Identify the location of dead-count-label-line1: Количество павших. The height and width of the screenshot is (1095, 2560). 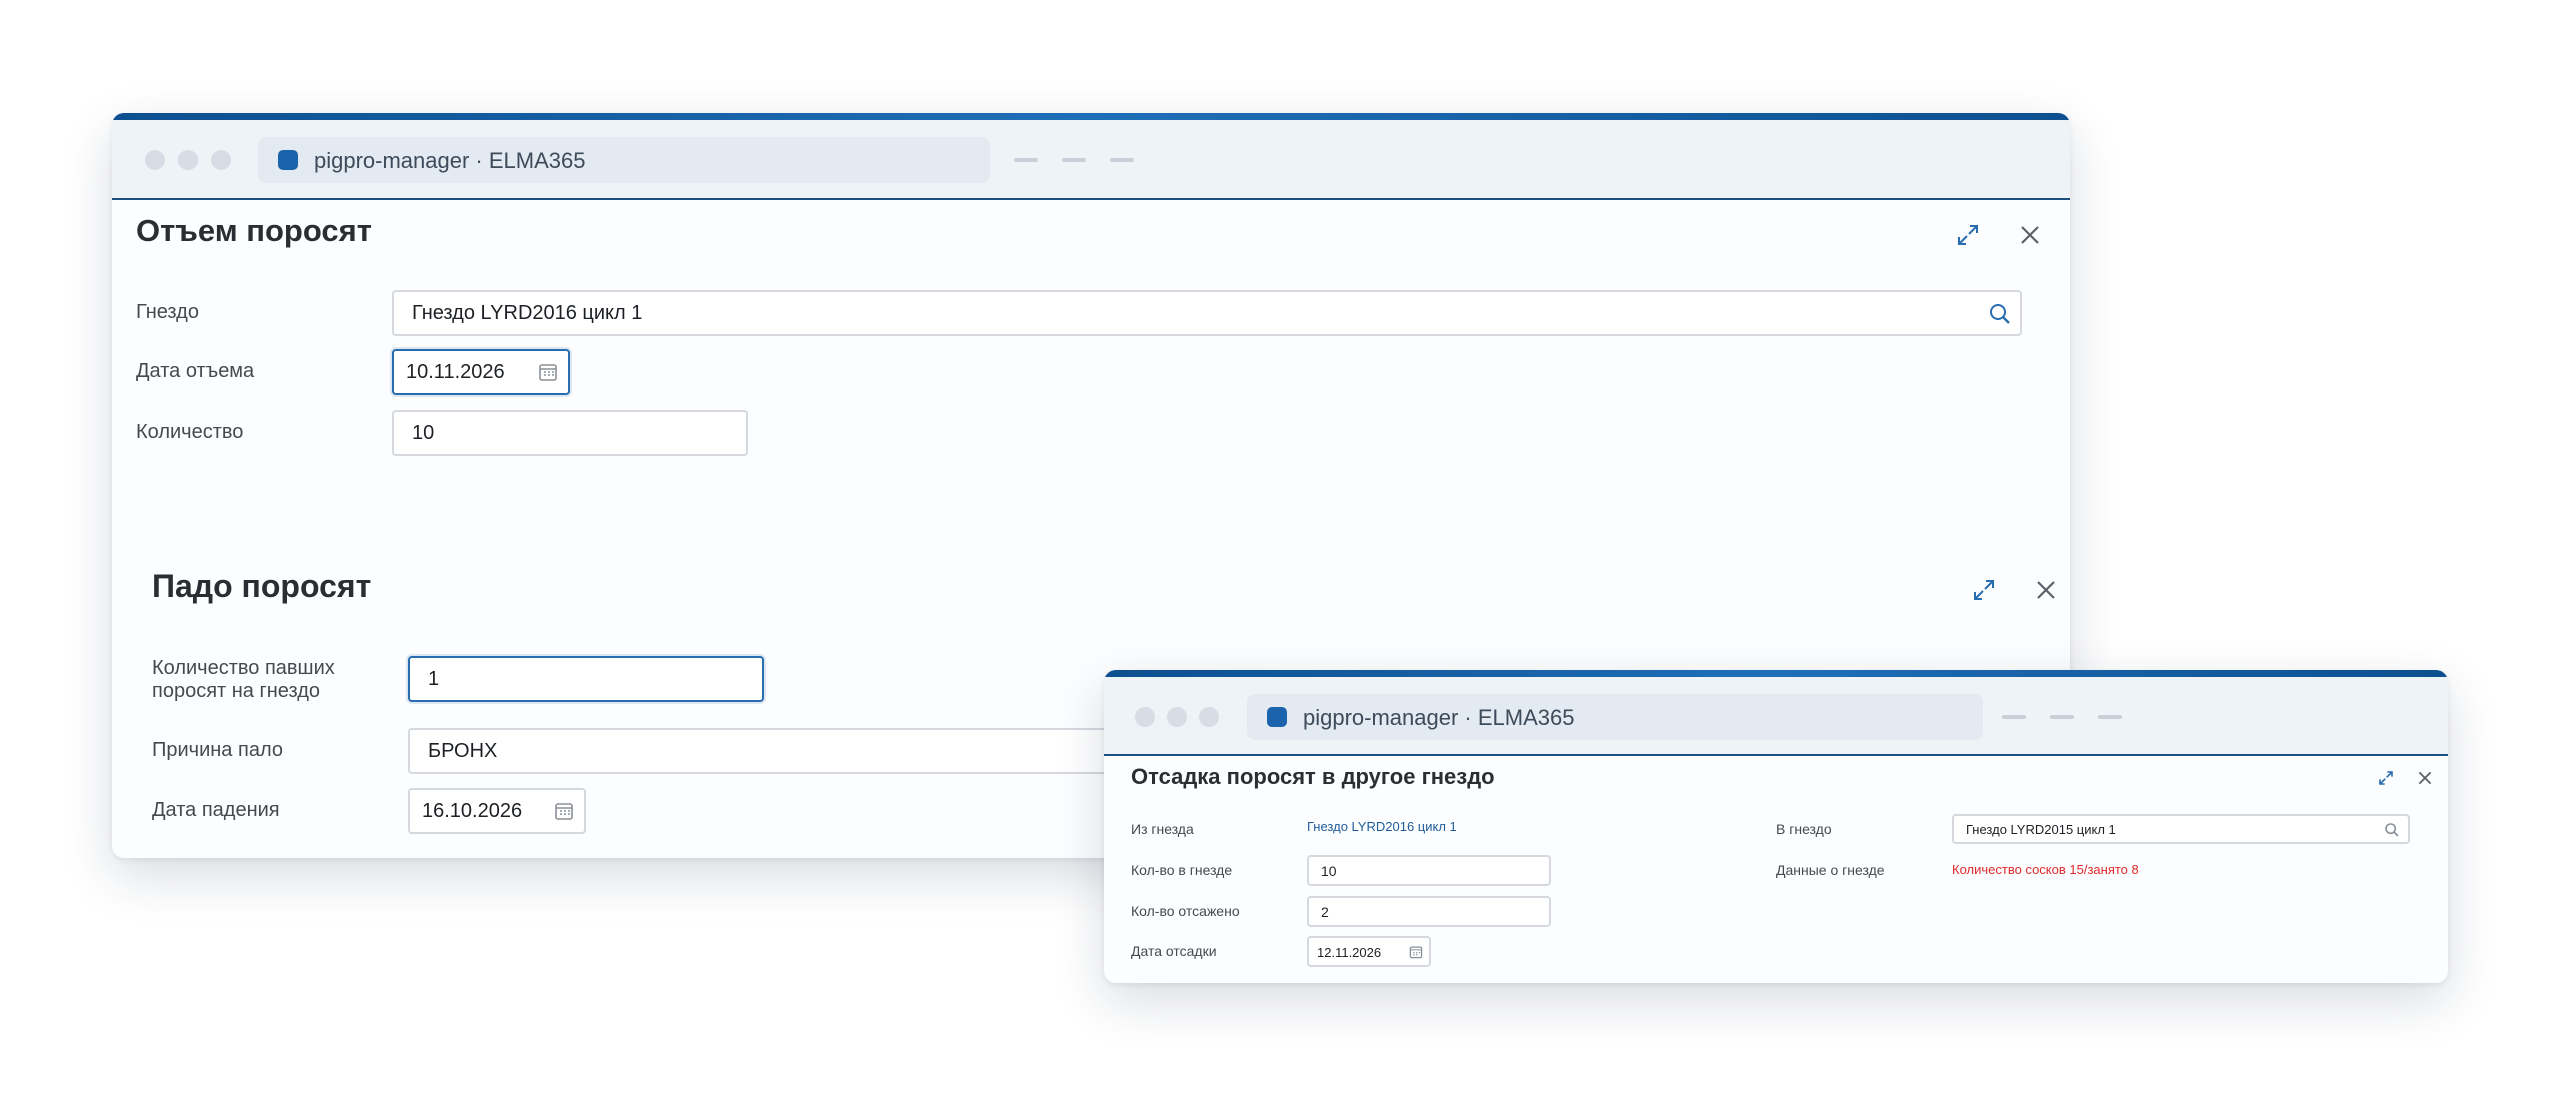
(243, 668).